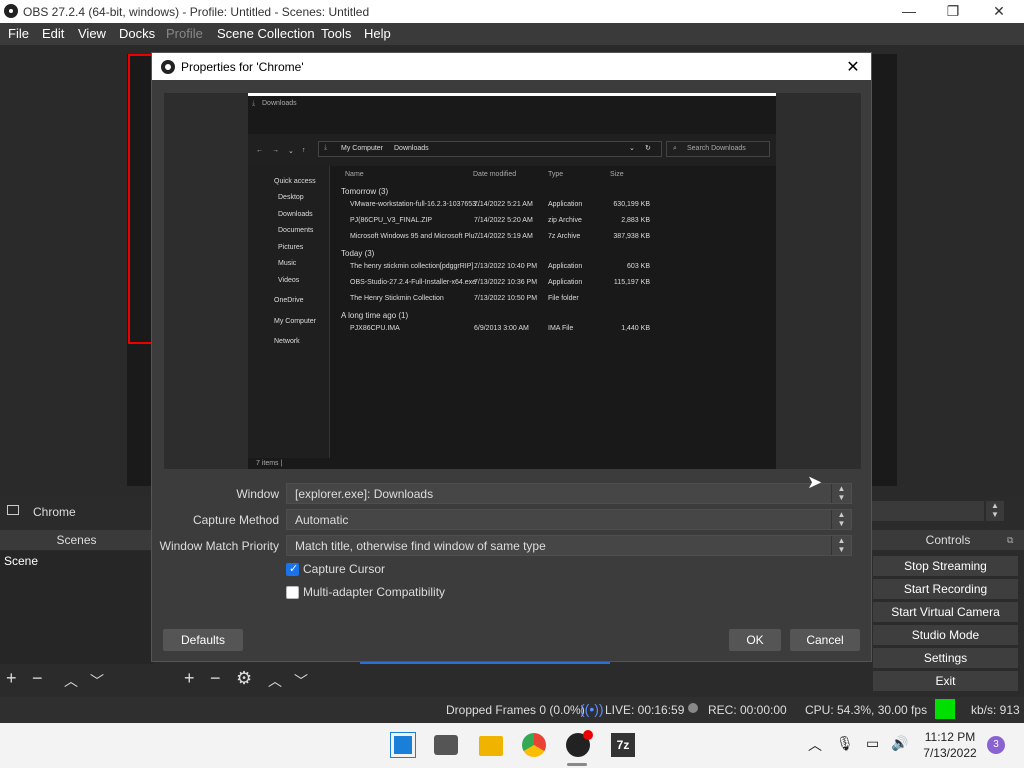  What do you see at coordinates (97, 681) in the screenshot?
I see `scene-down-button: ﹀` at bounding box center [97, 681].